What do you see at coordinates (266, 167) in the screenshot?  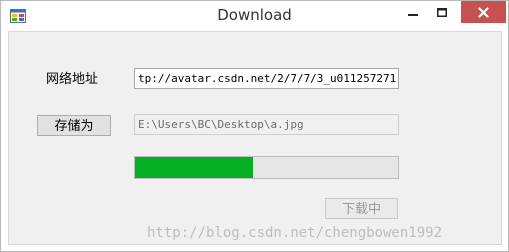 I see `download-progress-bar` at bounding box center [266, 167].